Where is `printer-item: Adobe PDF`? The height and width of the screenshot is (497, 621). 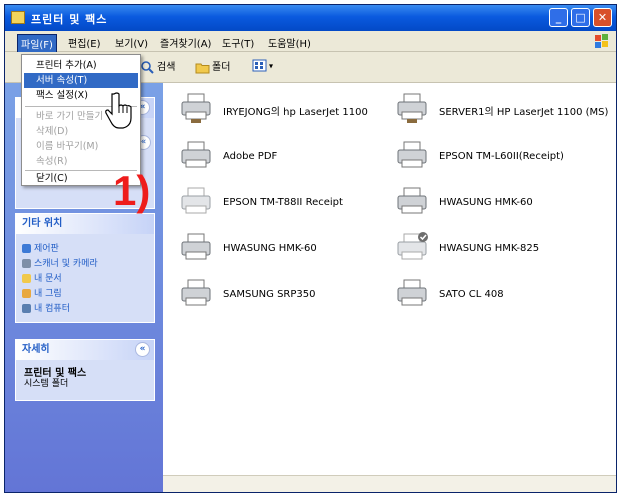 printer-item: Adobe PDF is located at coordinates (279, 159).